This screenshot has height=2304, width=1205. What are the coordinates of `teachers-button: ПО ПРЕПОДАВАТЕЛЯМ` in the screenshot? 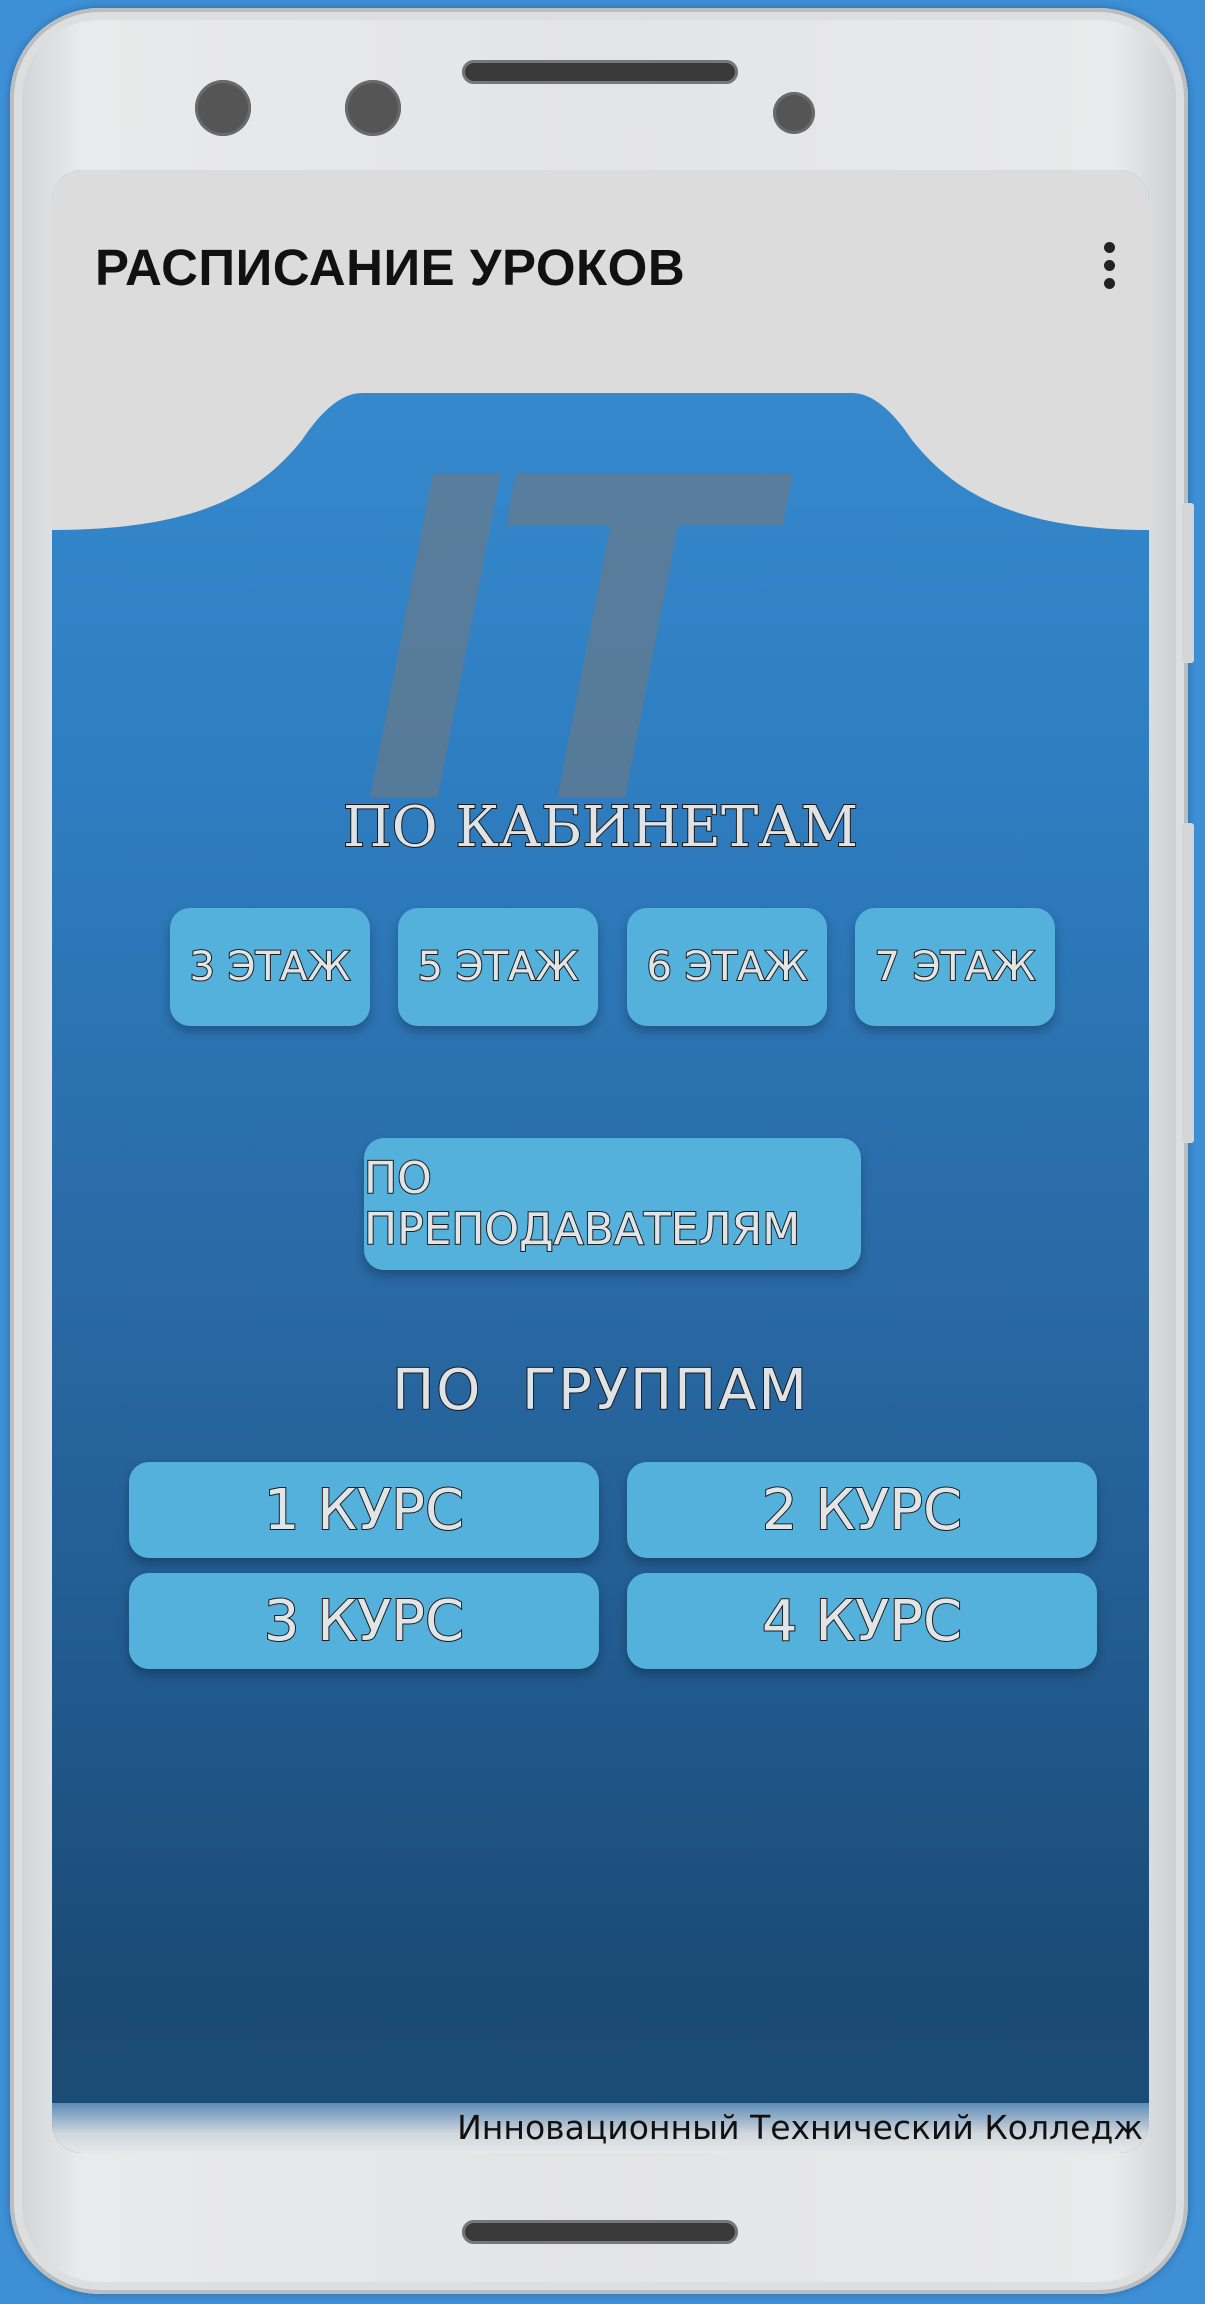 It's located at (612, 1204).